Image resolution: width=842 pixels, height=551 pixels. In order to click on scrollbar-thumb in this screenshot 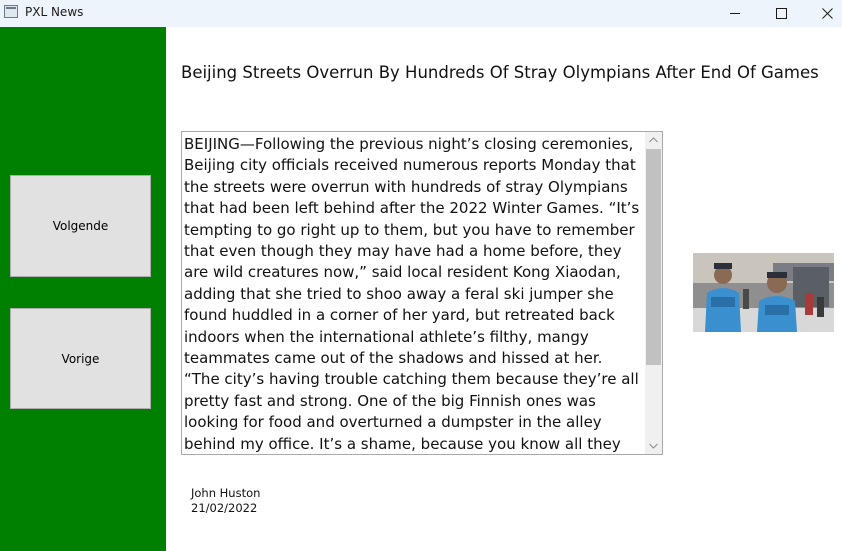, I will do `click(653, 257)`.